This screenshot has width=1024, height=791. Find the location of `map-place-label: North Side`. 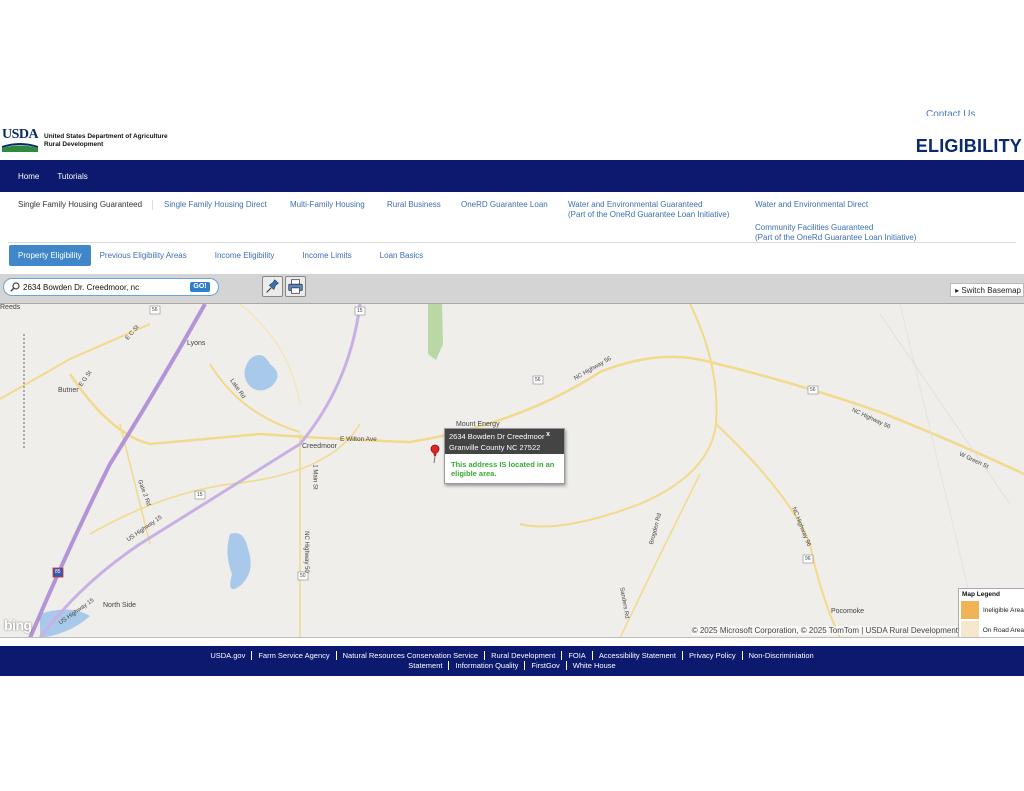

map-place-label: North Side is located at coordinates (120, 605).